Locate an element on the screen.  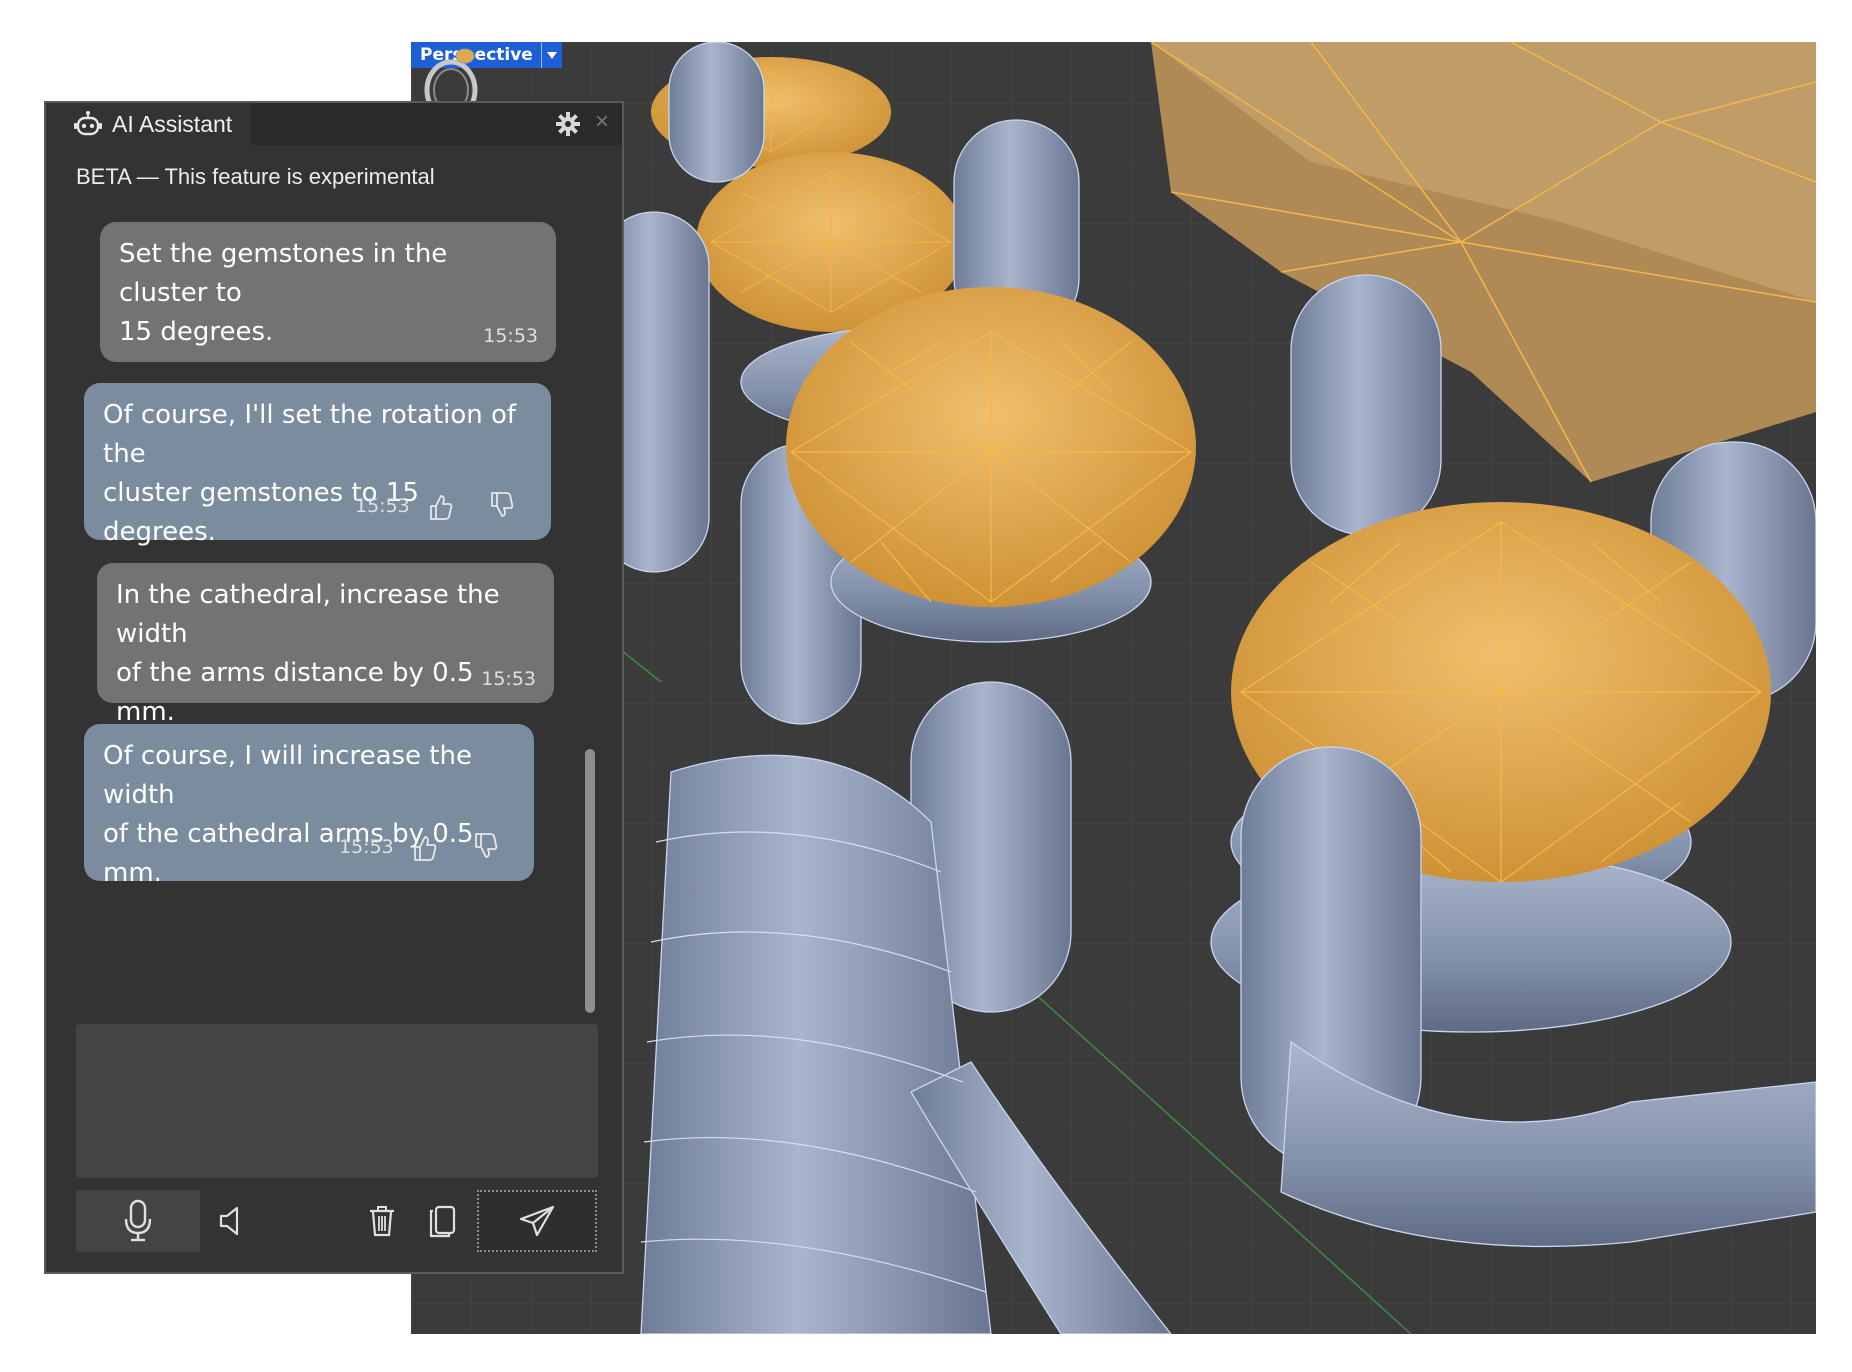
message-line: of the cathedral arms by 0.5 mm. is located at coordinates (288, 853).